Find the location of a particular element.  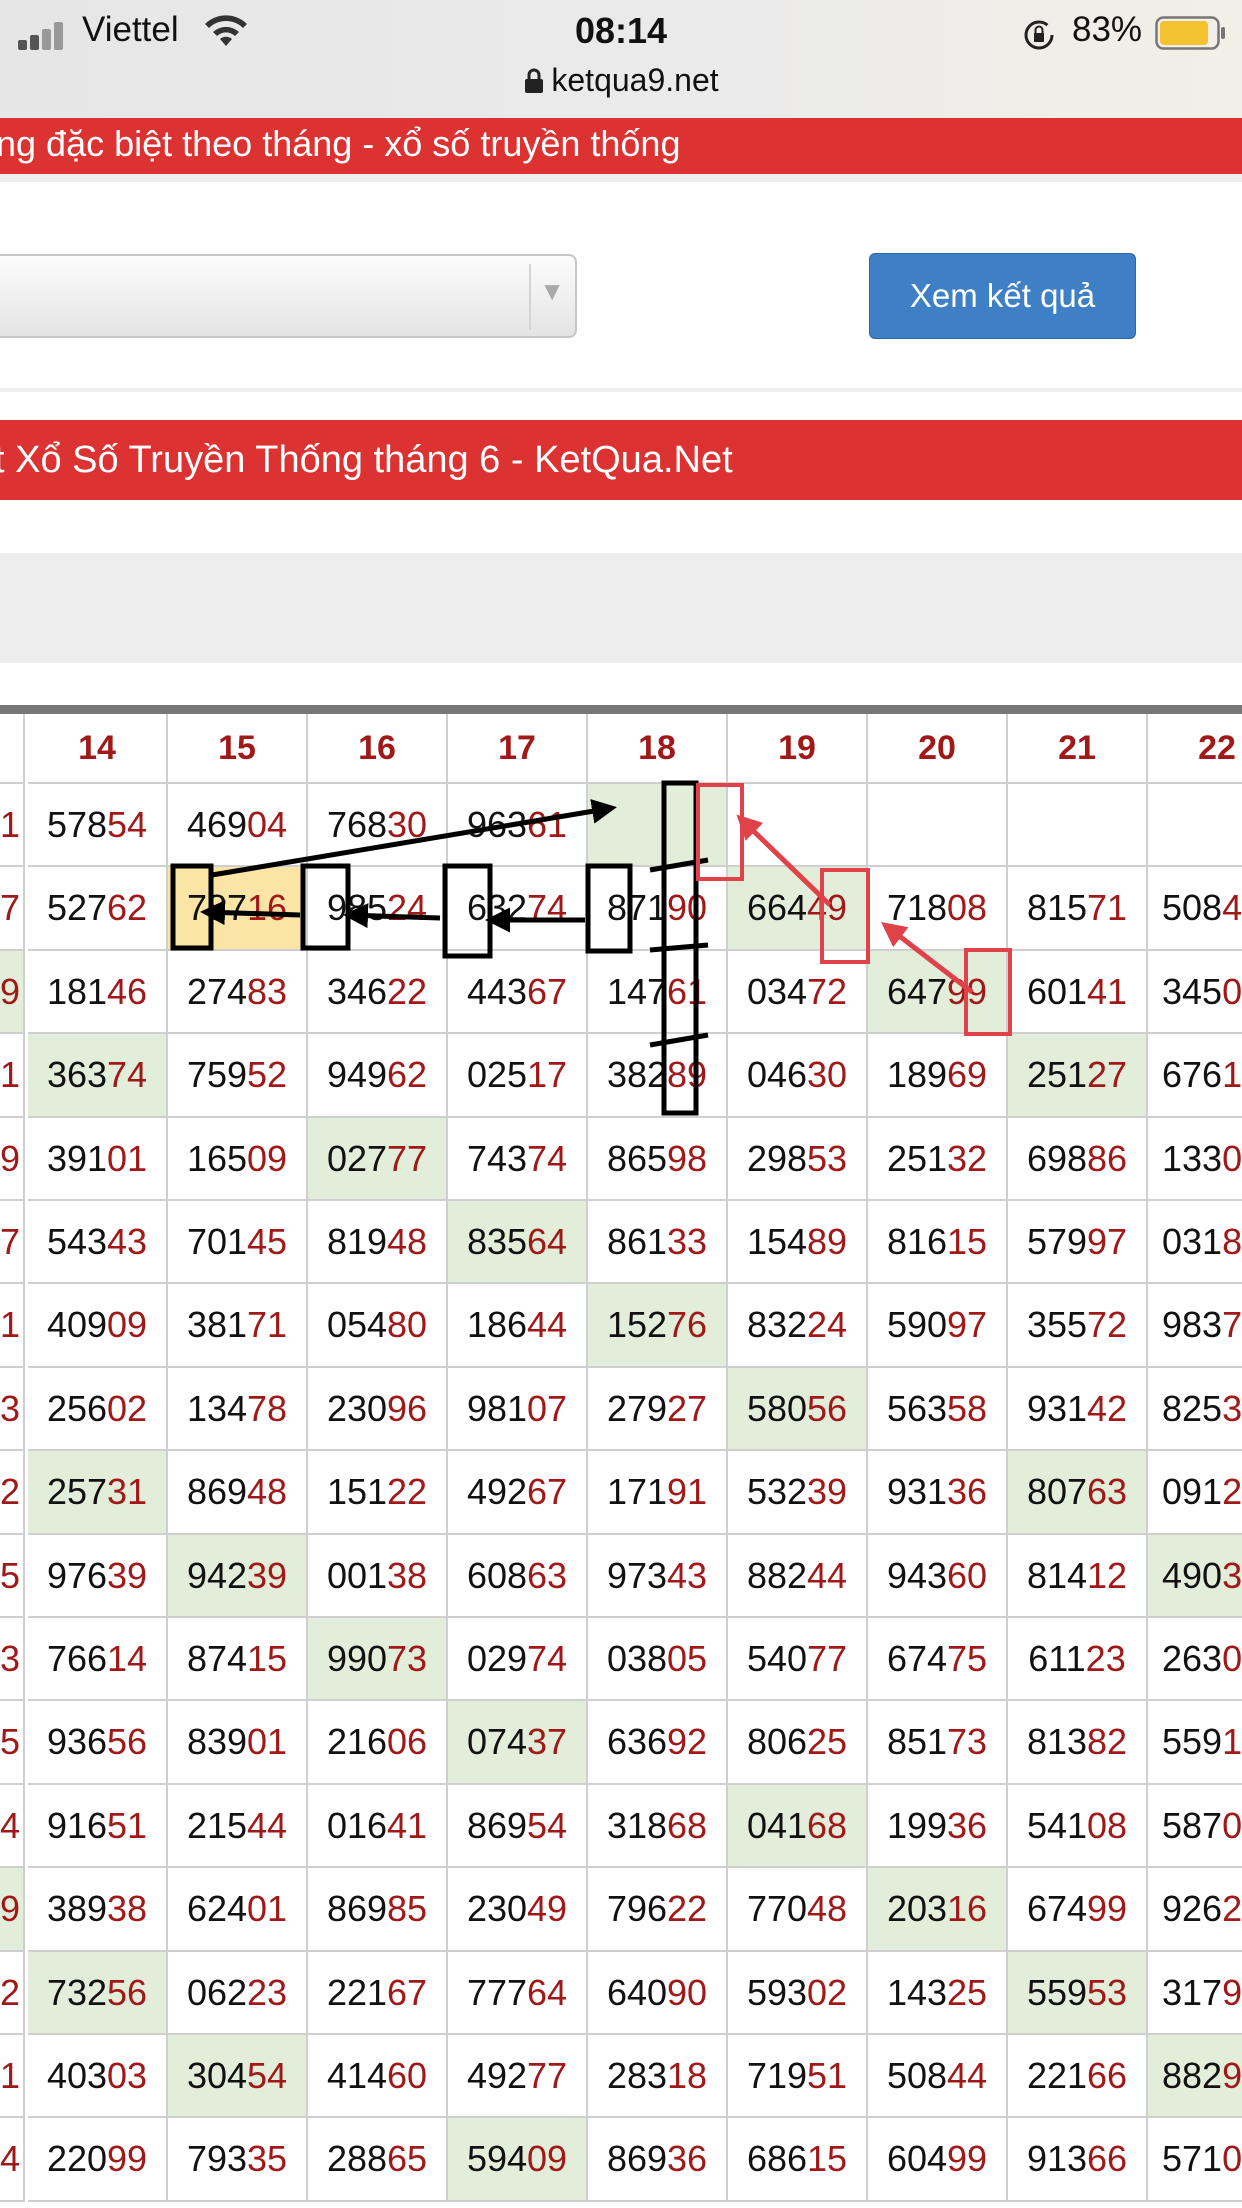

table-cell: 54077 is located at coordinates (798, 1660).